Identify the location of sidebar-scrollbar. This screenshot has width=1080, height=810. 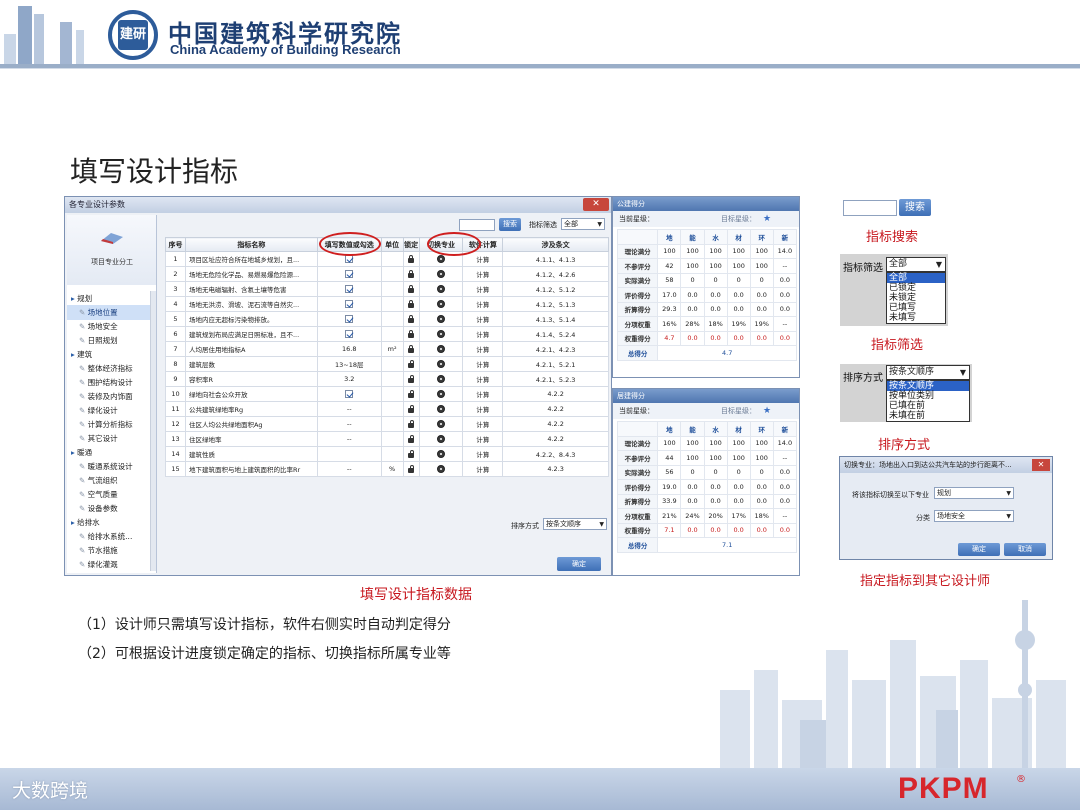
(153, 431).